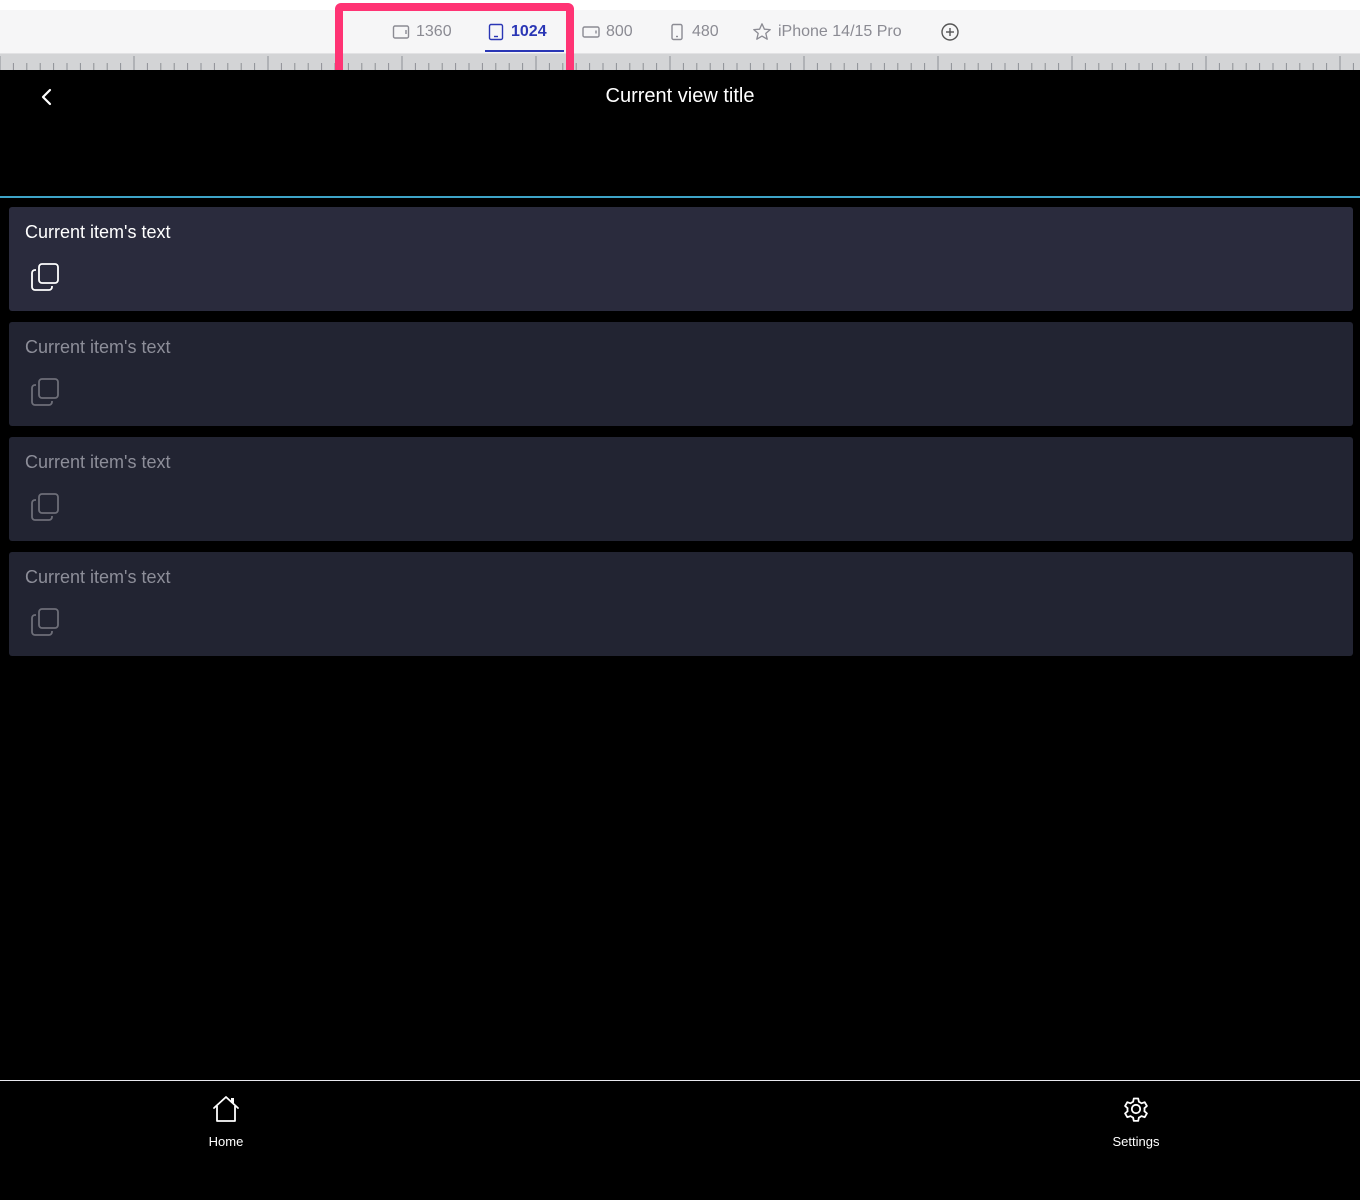  I want to click on breakpoint-tab-480: 480, so click(693, 32).